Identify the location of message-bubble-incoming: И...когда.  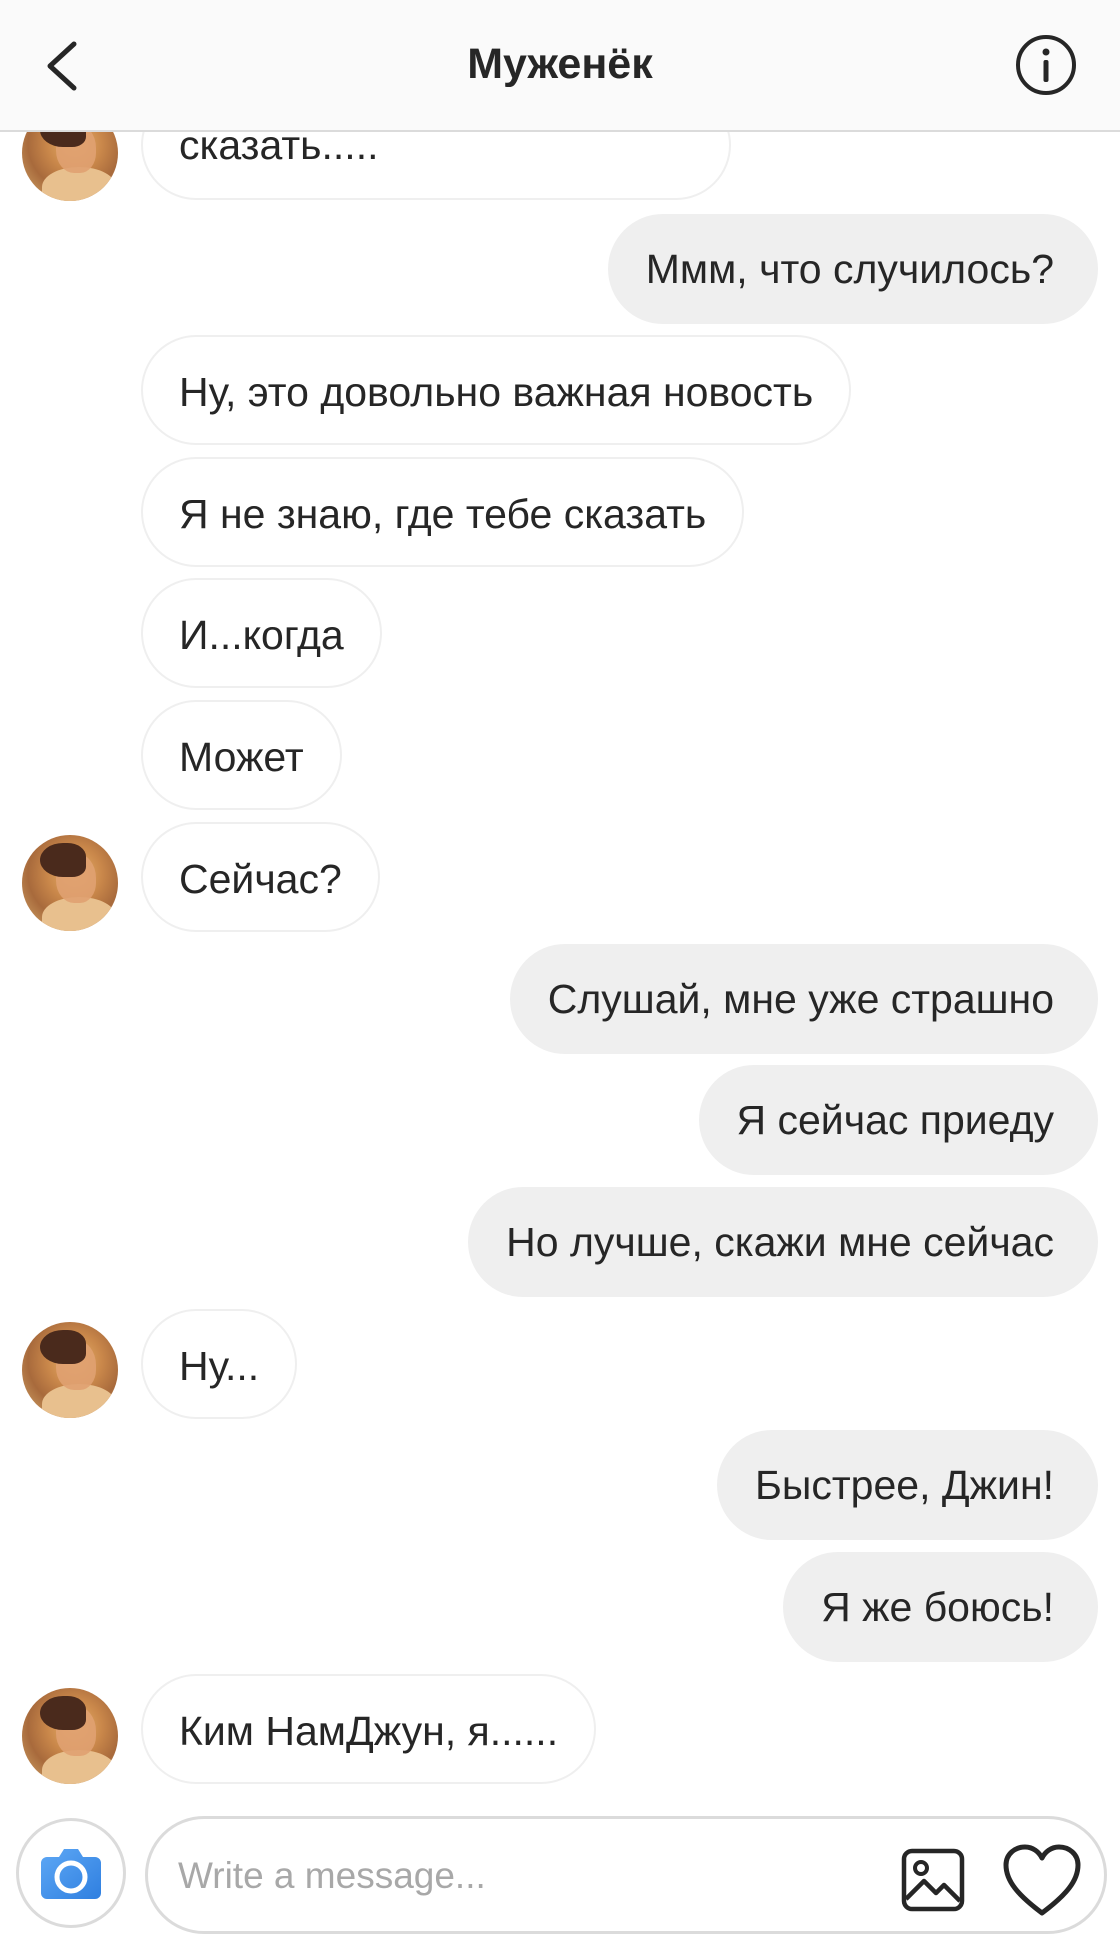
(261, 633).